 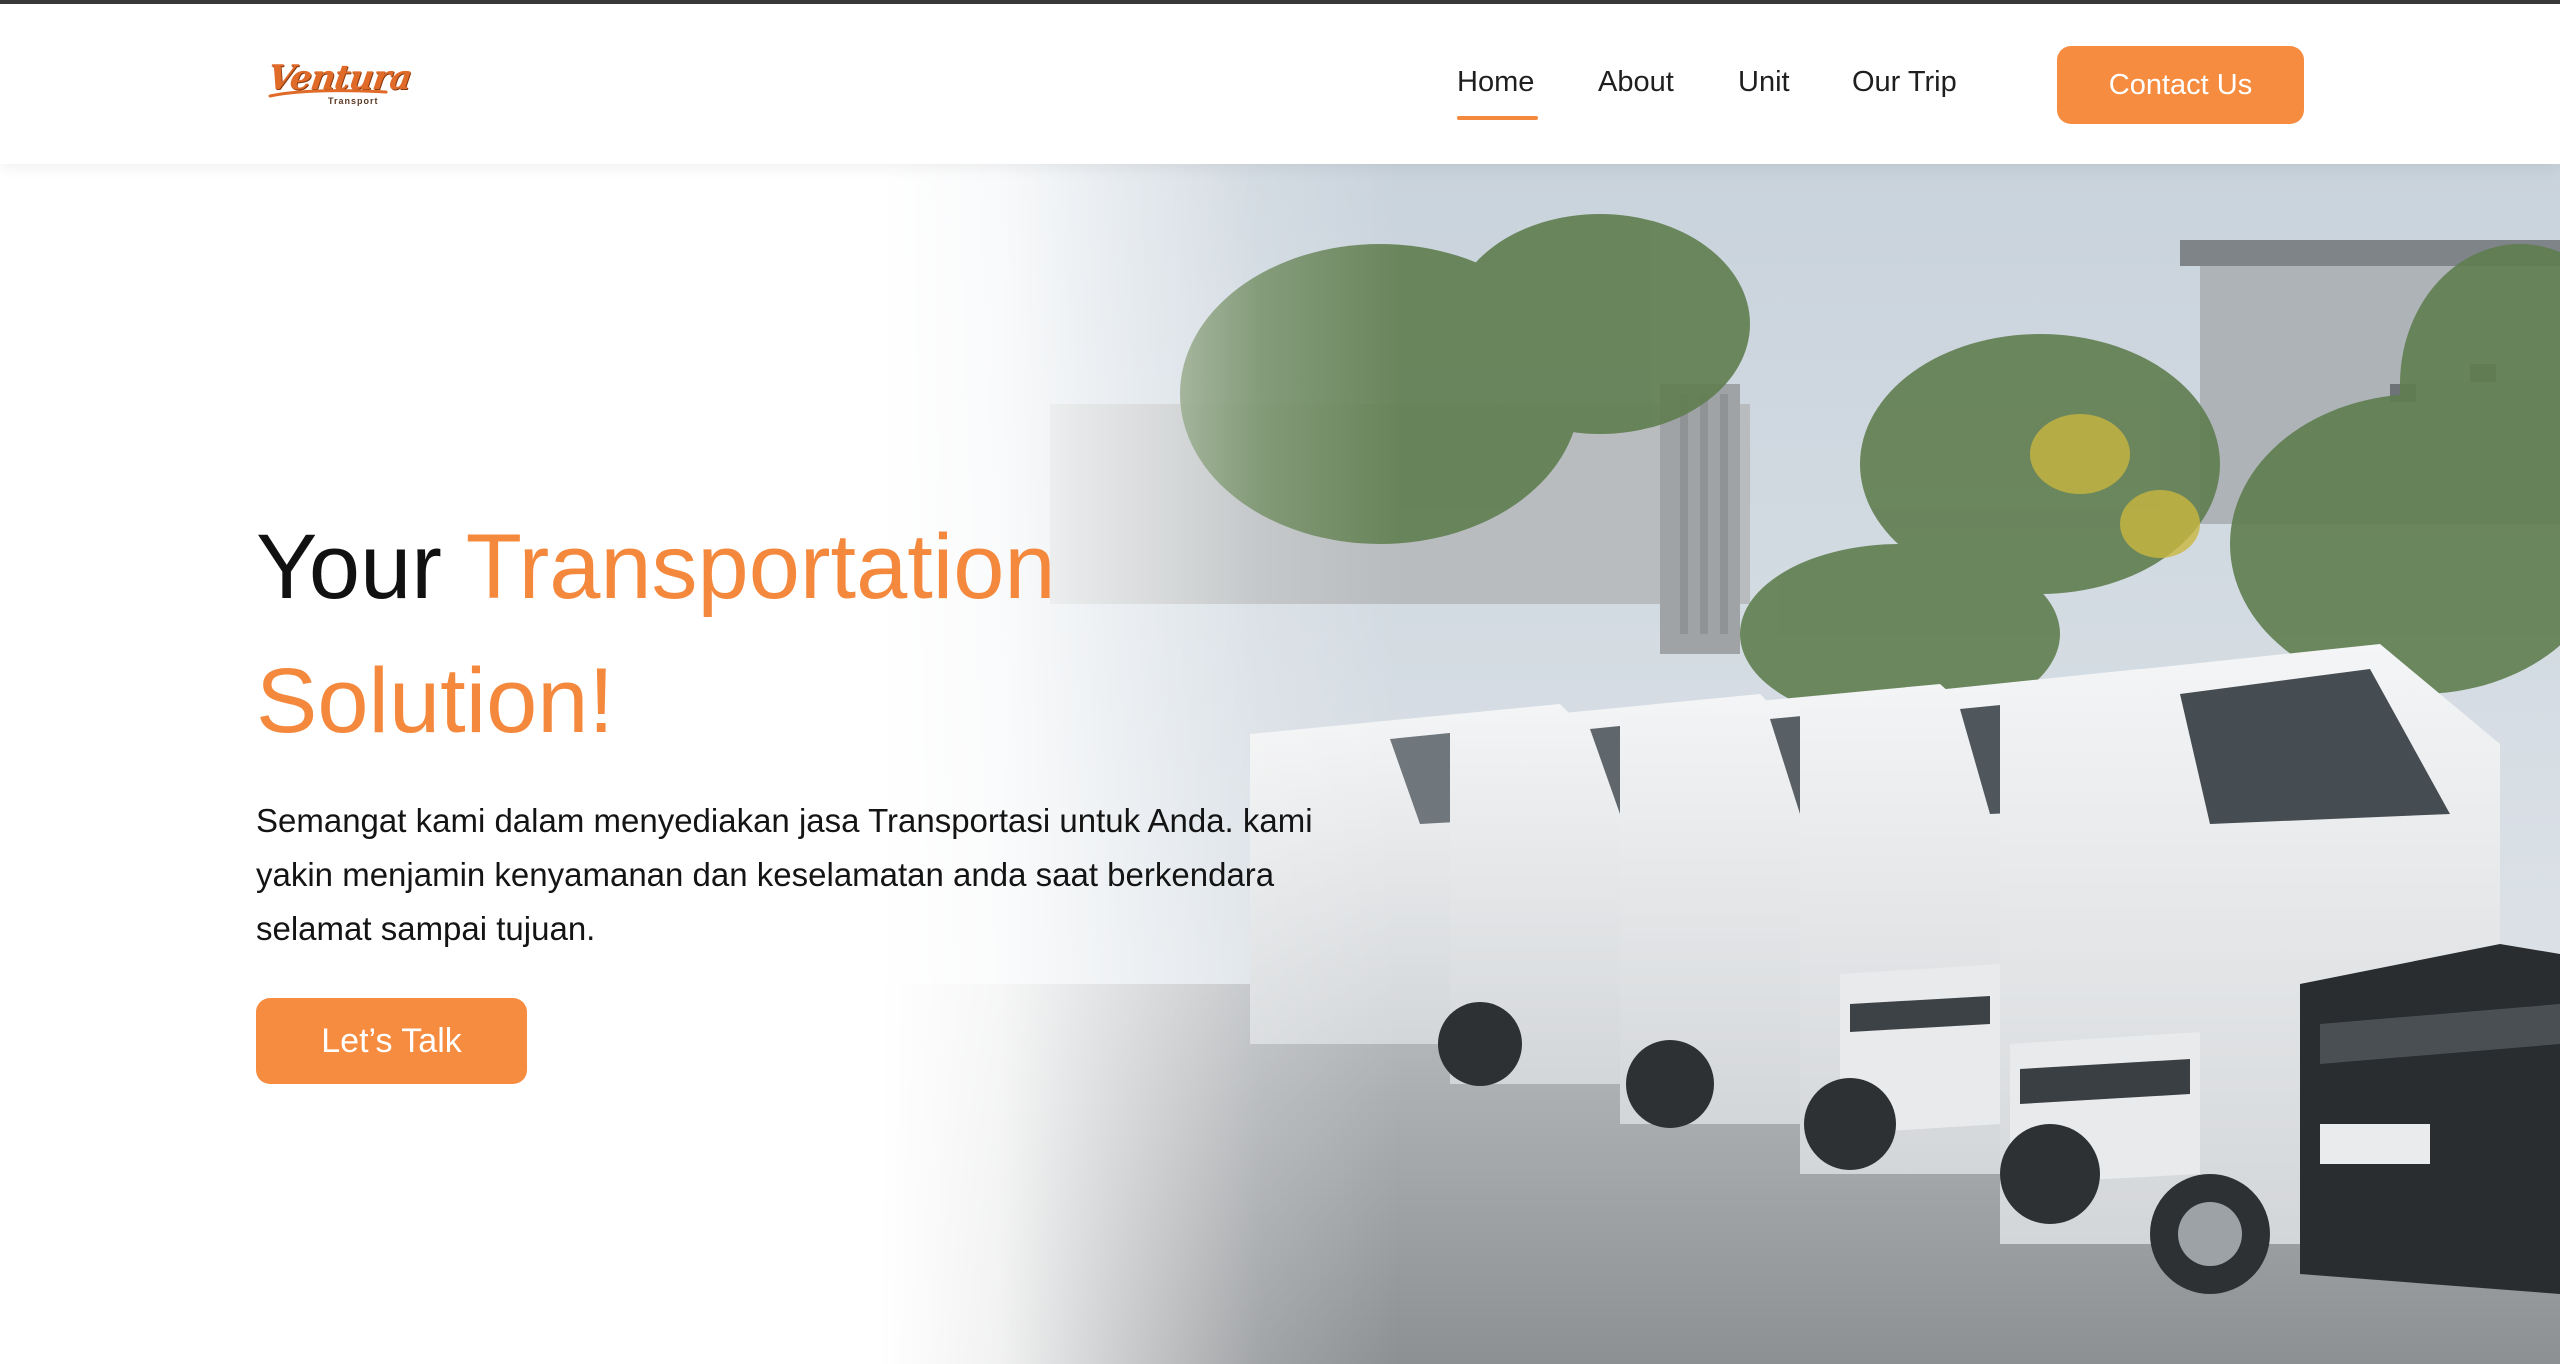 I want to click on nav-our-trip-link: Our Trip, so click(x=1904, y=82).